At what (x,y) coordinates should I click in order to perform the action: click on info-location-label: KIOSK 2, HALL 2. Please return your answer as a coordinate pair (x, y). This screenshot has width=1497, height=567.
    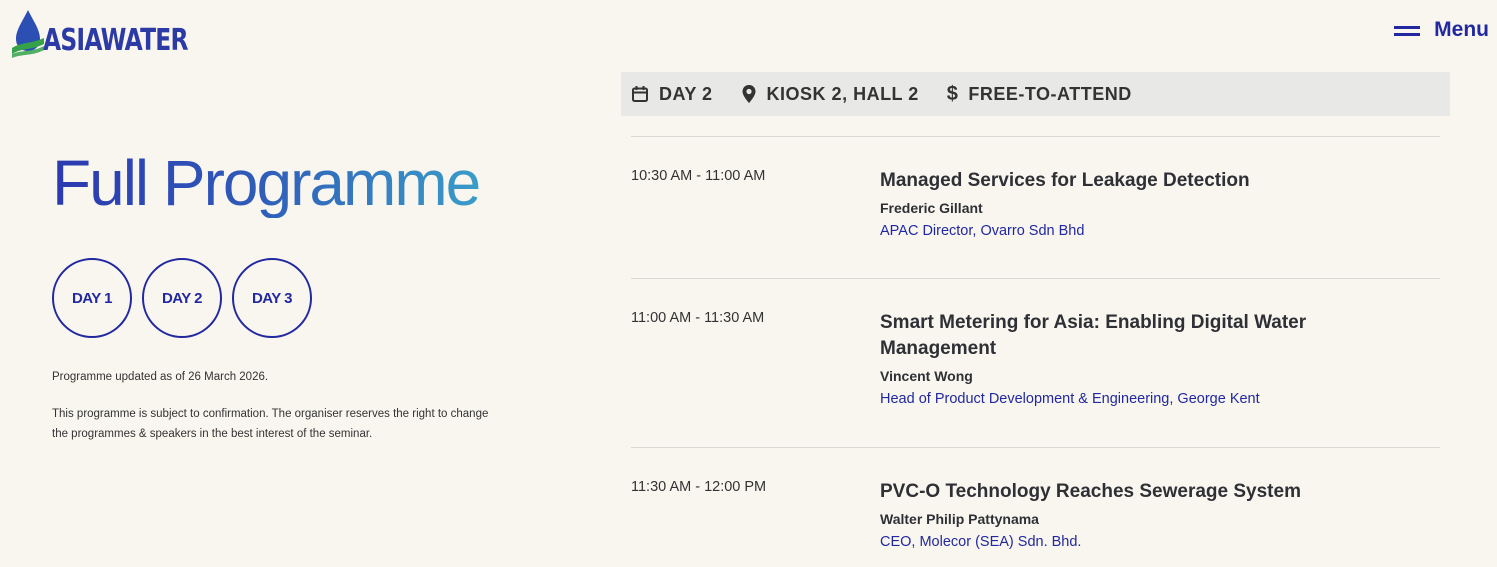
    Looking at the image, I should click on (842, 93).